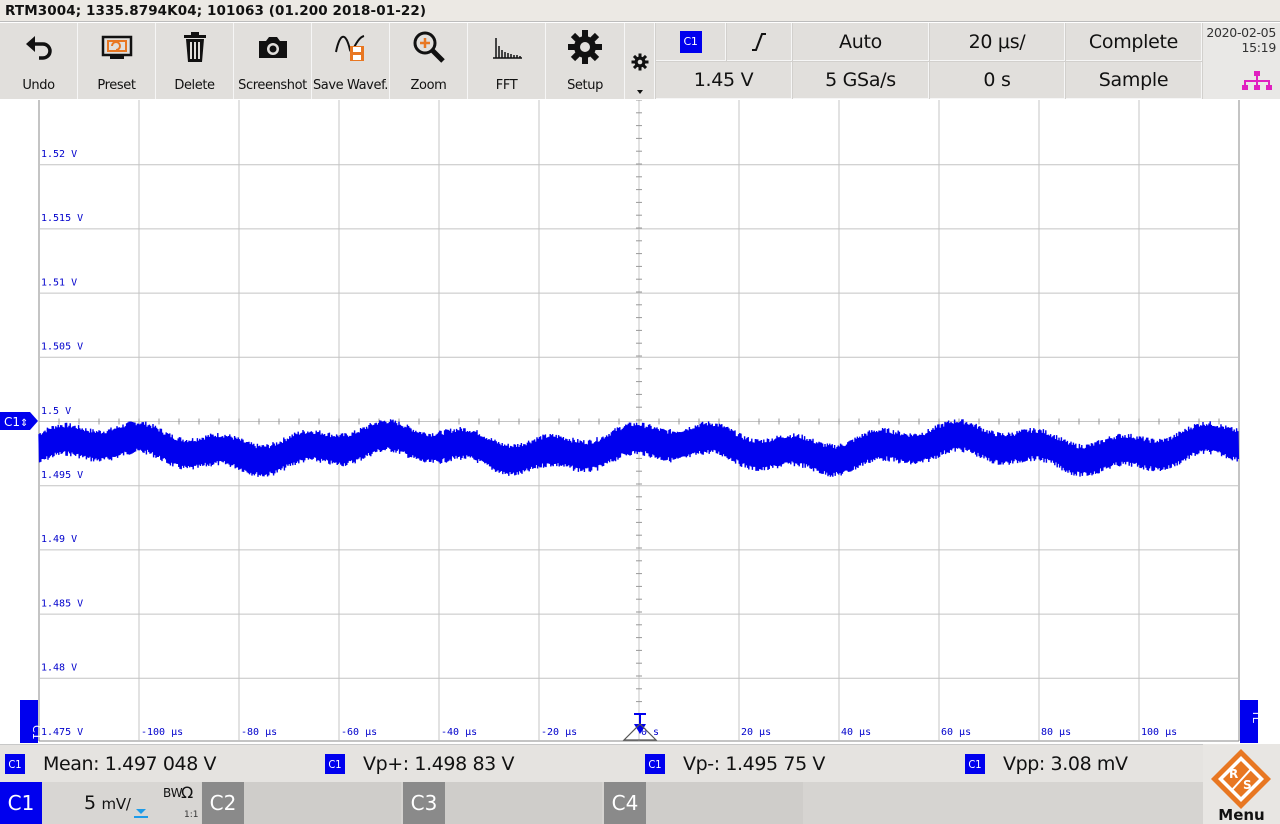 The image size is (1280, 824). Describe the element at coordinates (703, 803) in the screenshot. I see `channel-c4-tab: C4` at that location.